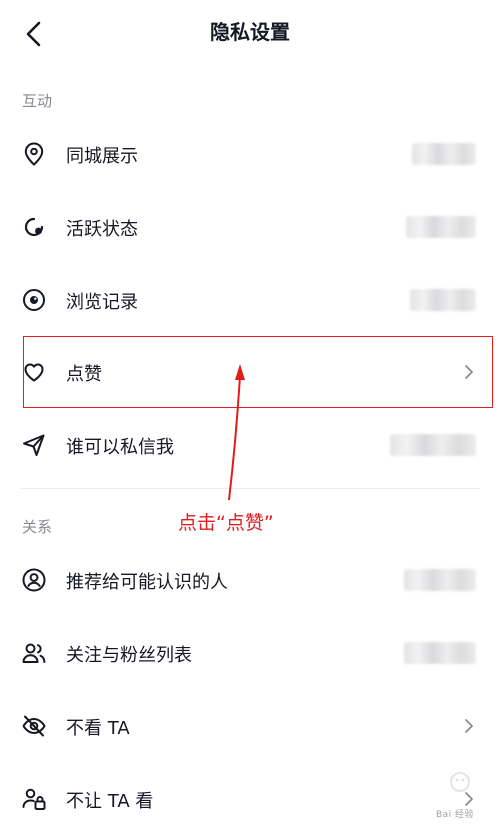  I want to click on section-divider, so click(250, 488).